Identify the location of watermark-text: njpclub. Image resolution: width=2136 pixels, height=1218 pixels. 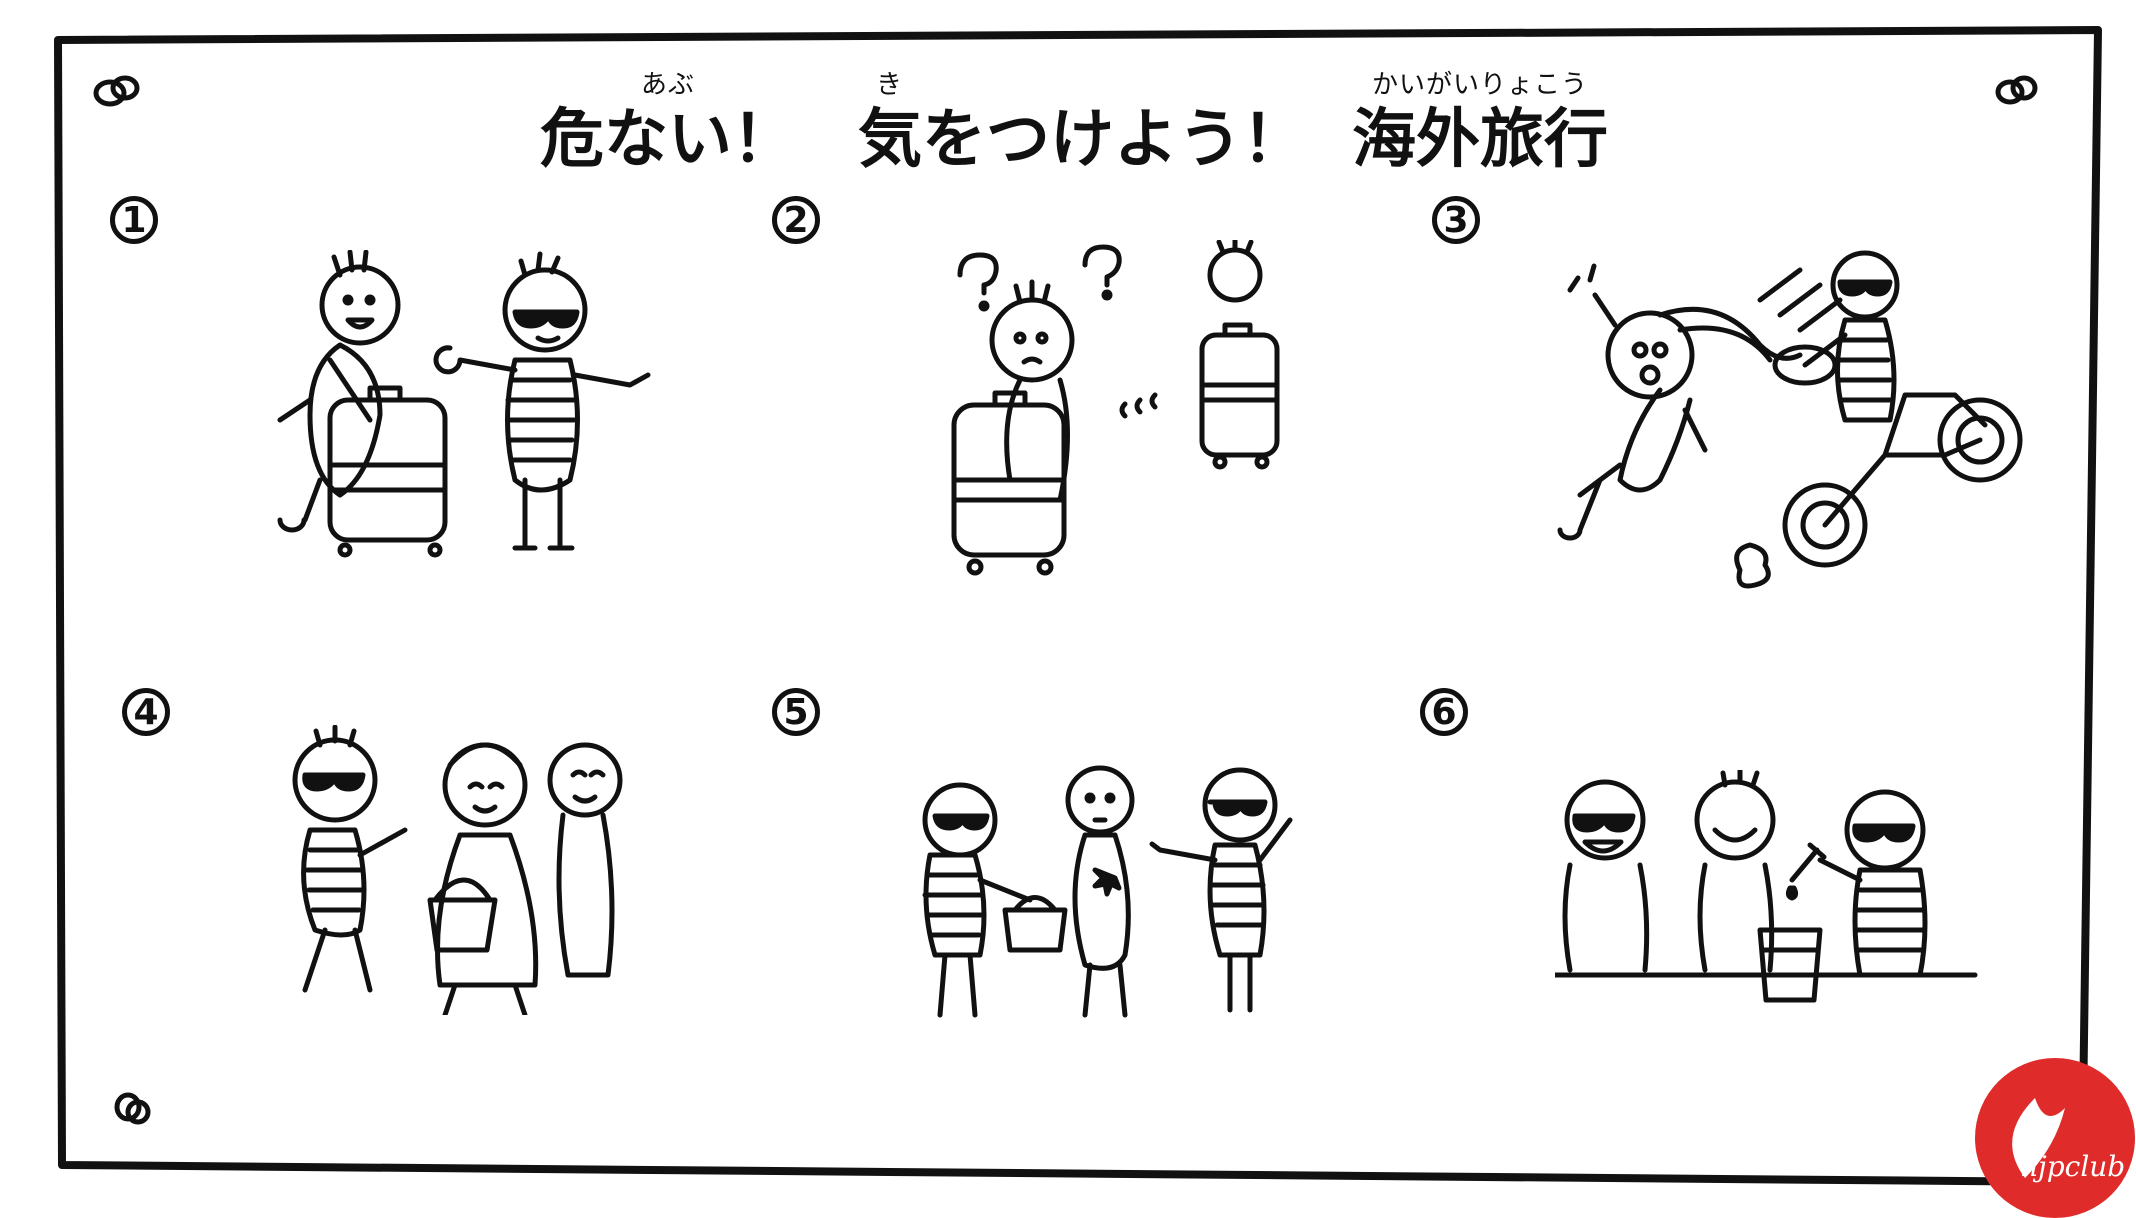
(2073, 1166).